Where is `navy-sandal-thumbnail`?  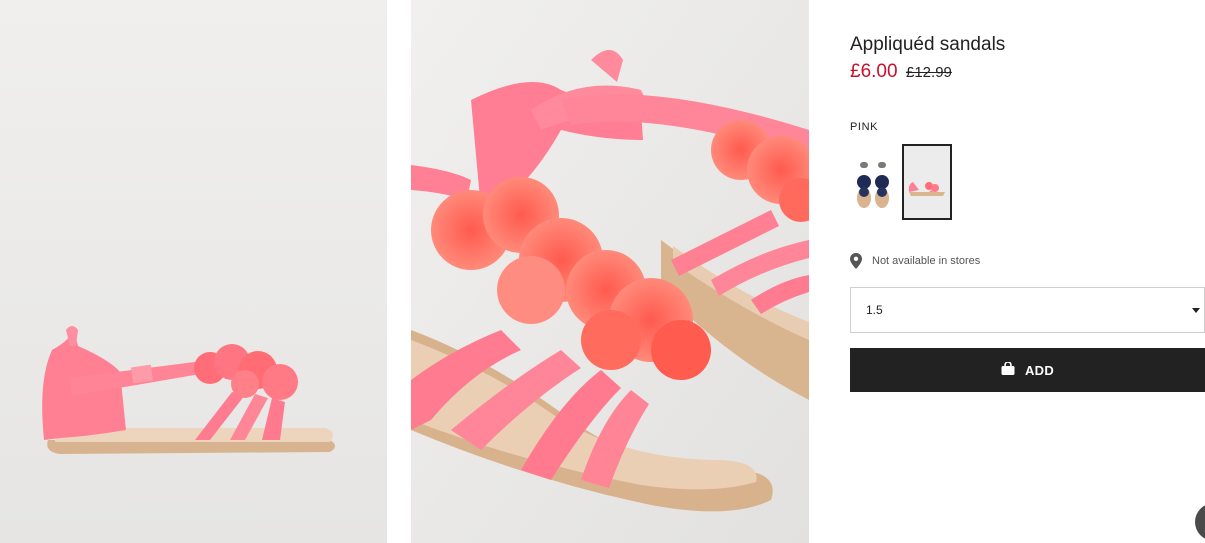
navy-sandal-thumbnail is located at coordinates (873, 182).